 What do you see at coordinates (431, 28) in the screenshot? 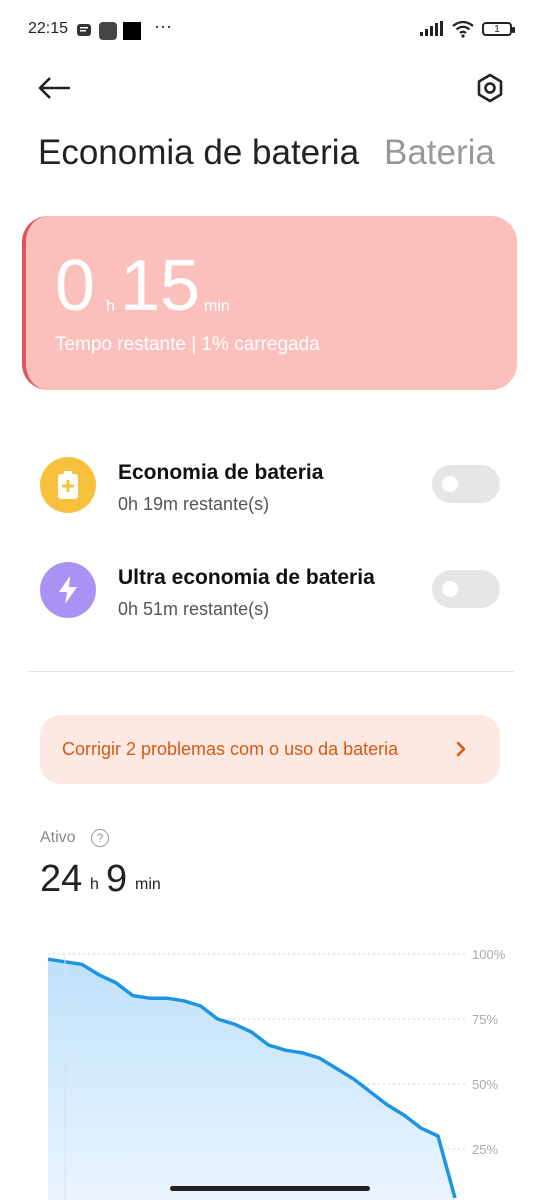
I see `signal-icon` at bounding box center [431, 28].